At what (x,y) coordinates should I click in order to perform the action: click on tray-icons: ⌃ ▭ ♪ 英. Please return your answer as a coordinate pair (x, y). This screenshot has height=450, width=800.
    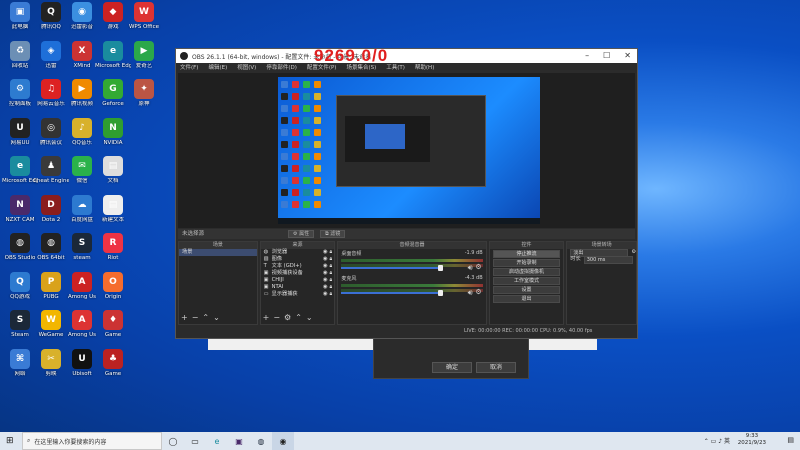
    Looking at the image, I should click on (717, 440).